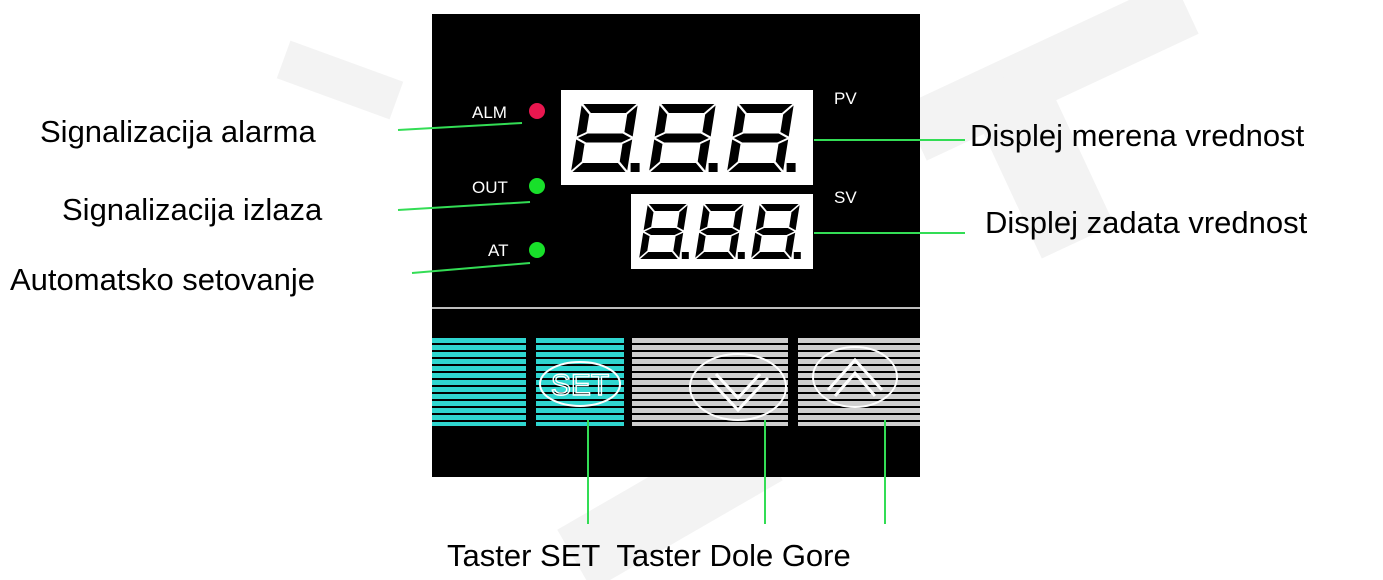  What do you see at coordinates (192, 209) in the screenshot?
I see `callout-output: Signalizacija izlaza` at bounding box center [192, 209].